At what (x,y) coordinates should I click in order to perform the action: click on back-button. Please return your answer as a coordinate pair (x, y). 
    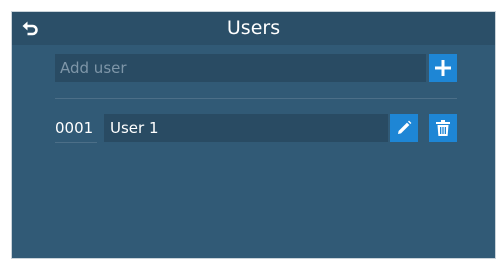
    Looking at the image, I should click on (30, 29).